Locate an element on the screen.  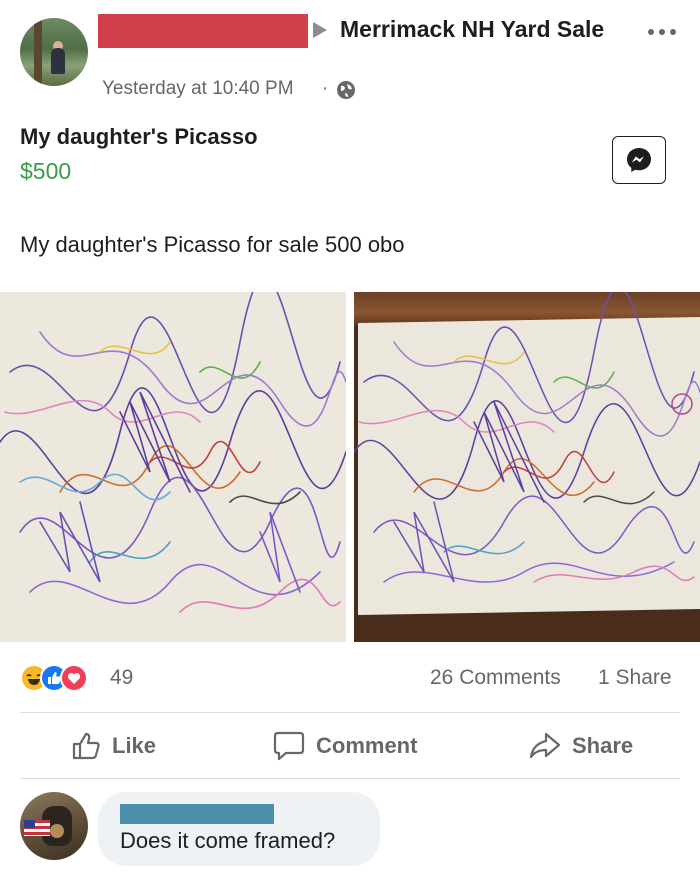
avatar-tree is located at coordinates (38, 52).